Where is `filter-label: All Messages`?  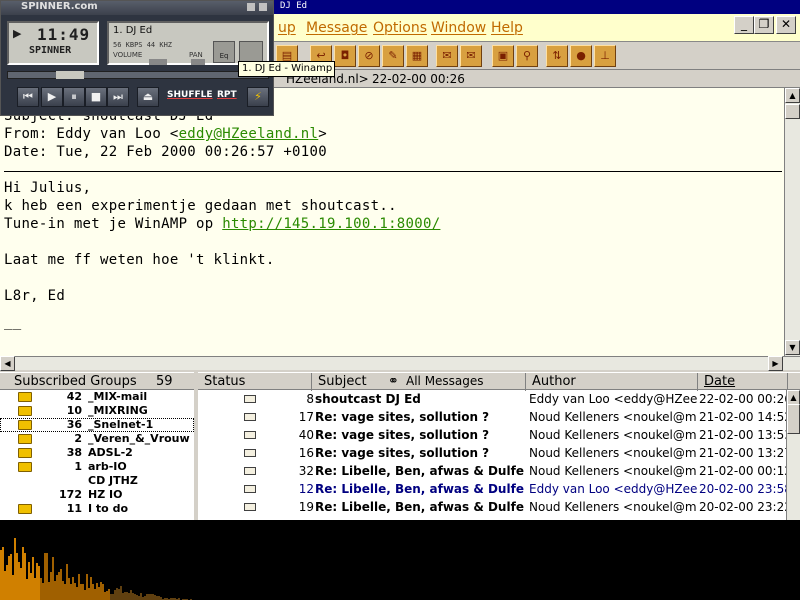 filter-label: All Messages is located at coordinates (445, 381).